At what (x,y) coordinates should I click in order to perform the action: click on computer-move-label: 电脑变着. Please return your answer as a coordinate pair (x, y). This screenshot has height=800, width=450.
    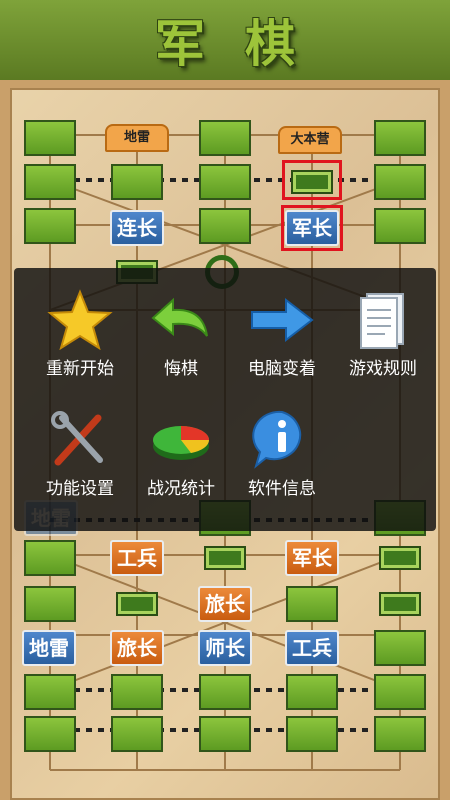
    Looking at the image, I should click on (282, 369).